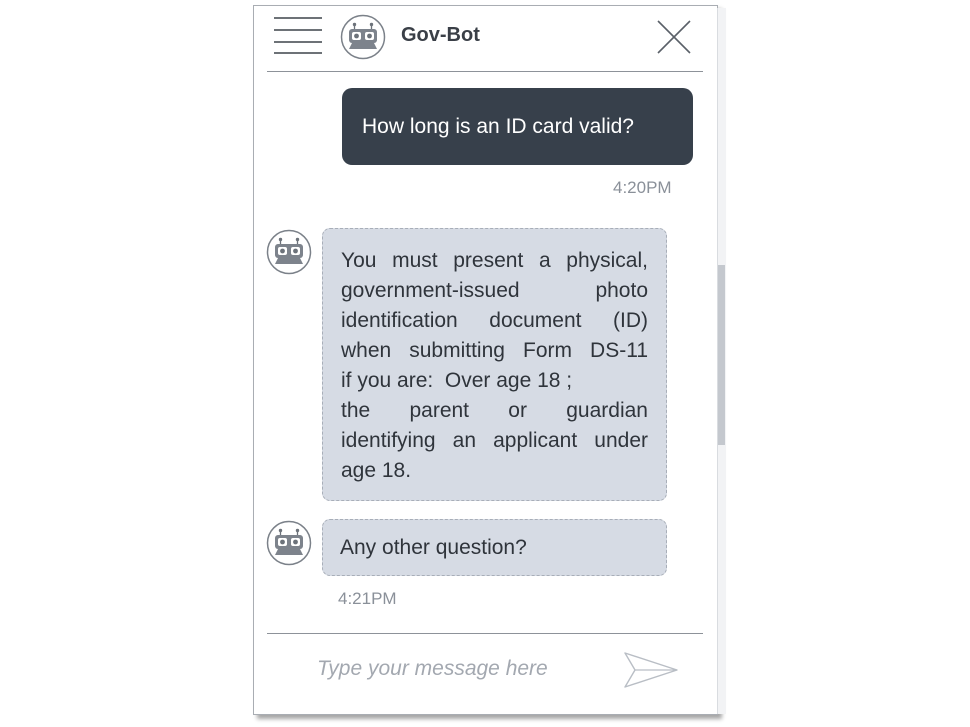 The image size is (970, 727). I want to click on bot-answer-line: You must present a physical,, so click(494, 260).